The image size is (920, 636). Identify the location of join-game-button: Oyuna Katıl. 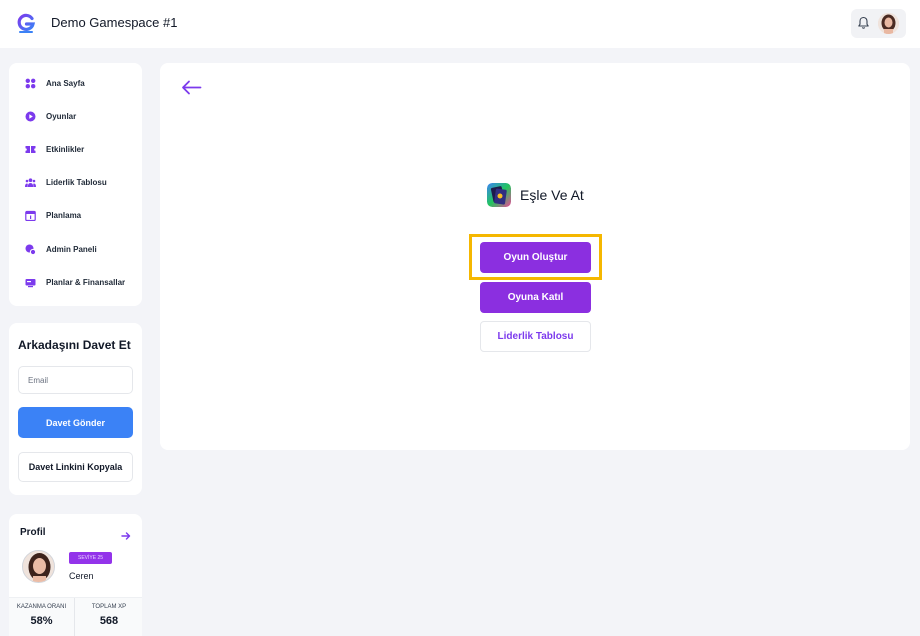
(535, 297).